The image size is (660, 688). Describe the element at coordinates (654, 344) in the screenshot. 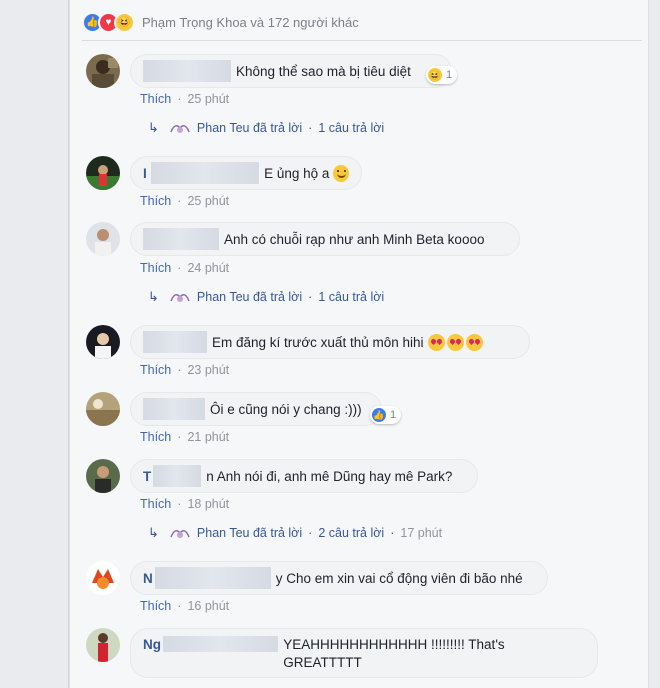

I see `right-gutter` at that location.